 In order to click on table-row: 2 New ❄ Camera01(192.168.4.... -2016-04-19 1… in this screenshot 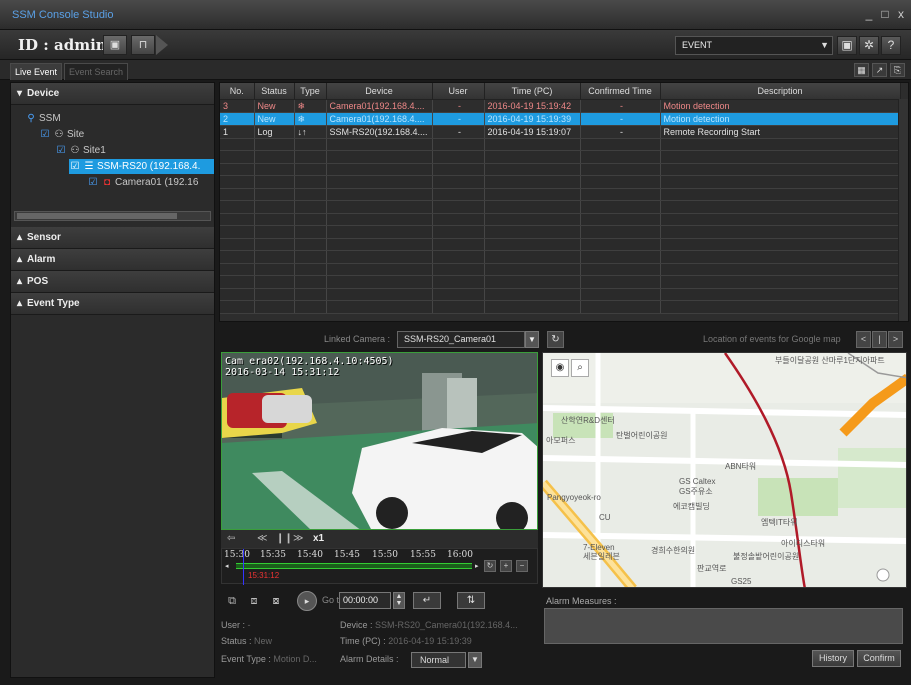, I will do `click(560, 119)`.